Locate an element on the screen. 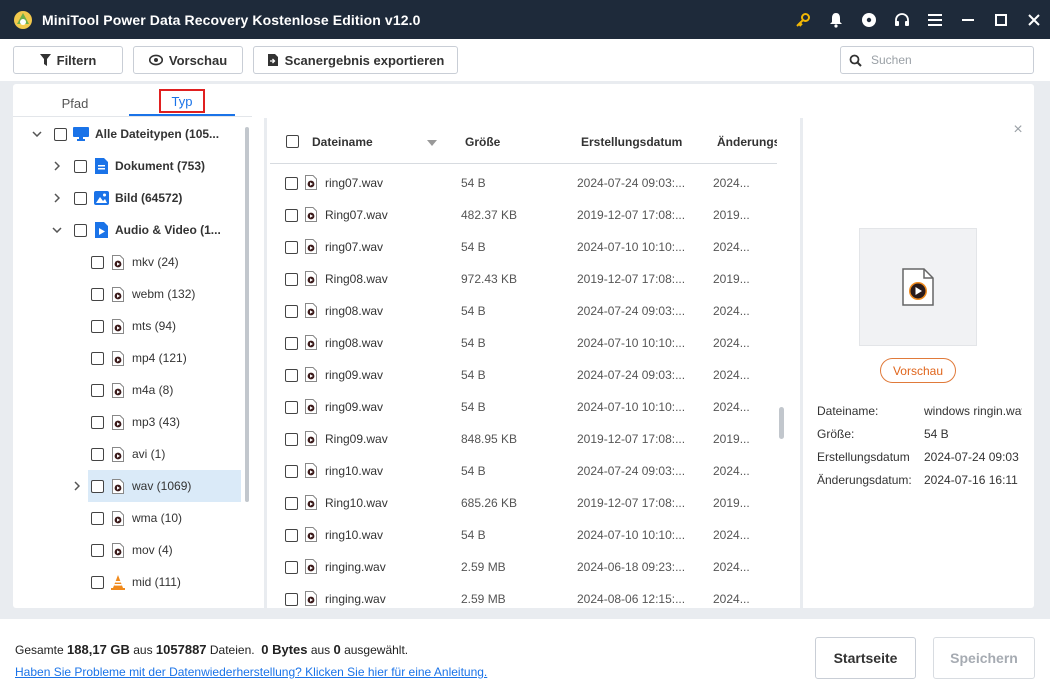 The image size is (1050, 699). column-size: Größe is located at coordinates (515, 142).